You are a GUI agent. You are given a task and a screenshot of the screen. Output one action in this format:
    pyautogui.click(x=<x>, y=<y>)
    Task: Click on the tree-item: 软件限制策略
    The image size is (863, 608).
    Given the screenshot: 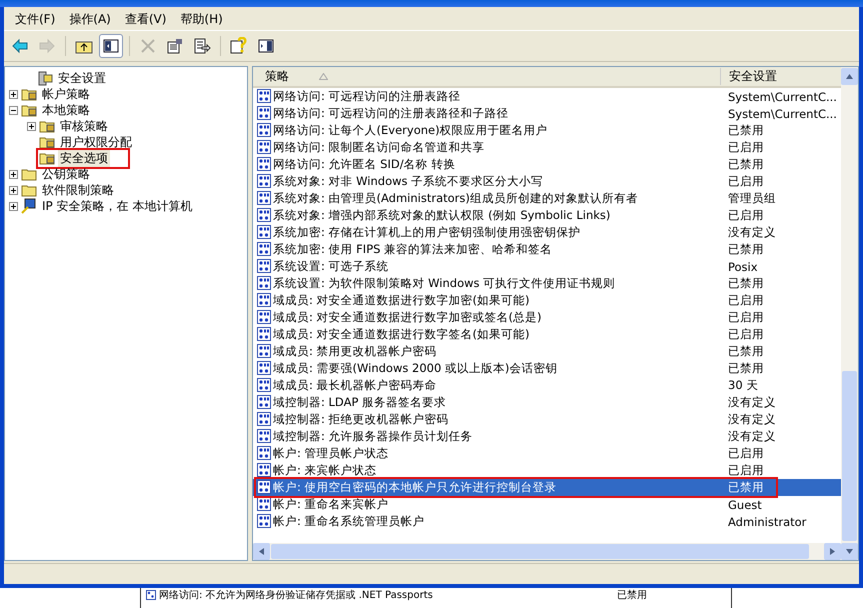 What is the action you would take?
    pyautogui.click(x=78, y=190)
    